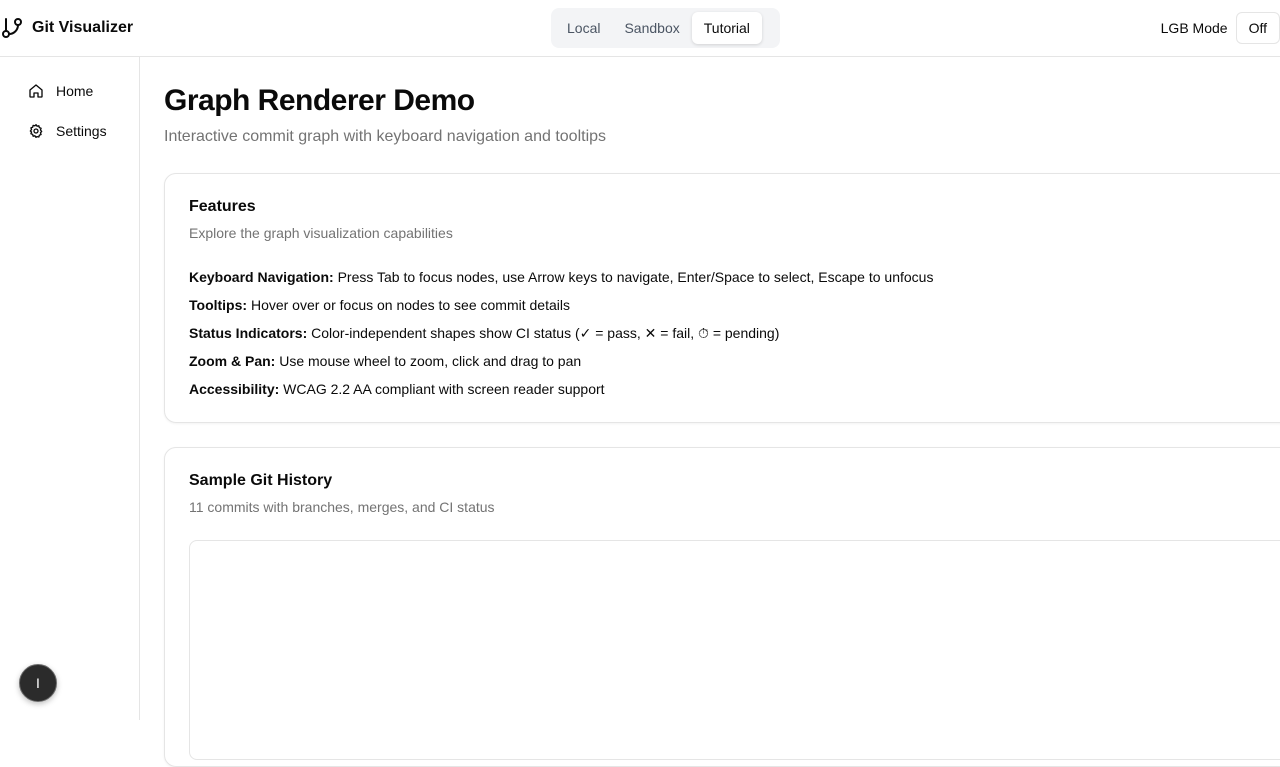 Image resolution: width=1280 pixels, height=767 pixels. What do you see at coordinates (583, 28) in the screenshot?
I see `tab-local: Local` at bounding box center [583, 28].